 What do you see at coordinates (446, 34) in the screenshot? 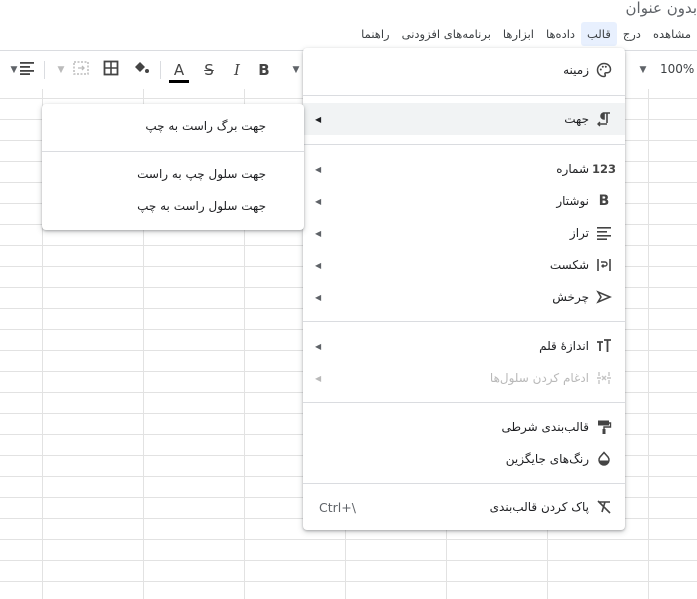
I see `menu-addons: برنامه‌های افزودنی` at bounding box center [446, 34].